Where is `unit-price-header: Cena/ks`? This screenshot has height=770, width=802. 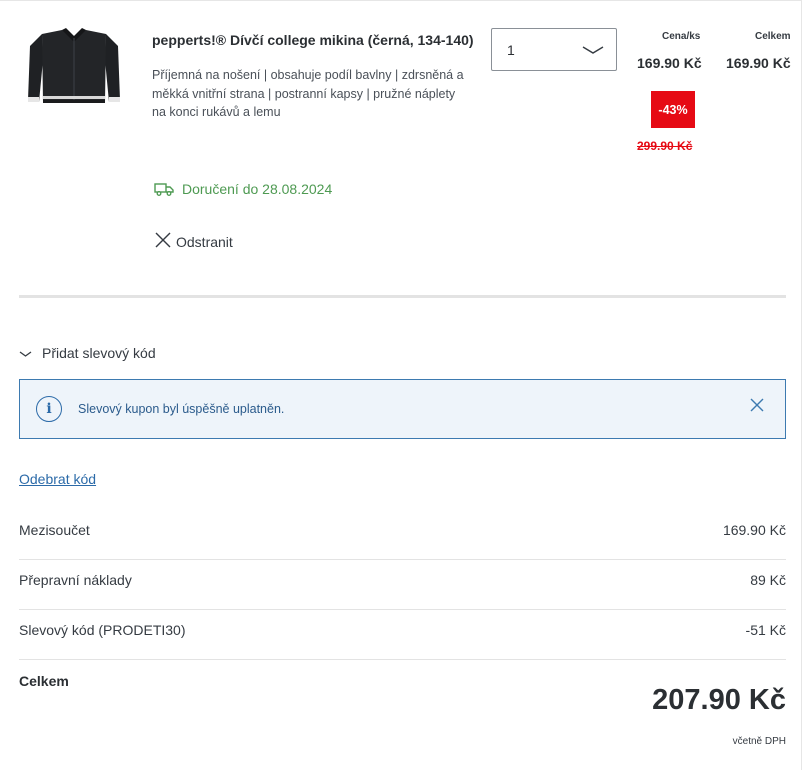 unit-price-header: Cena/ks is located at coordinates (681, 36).